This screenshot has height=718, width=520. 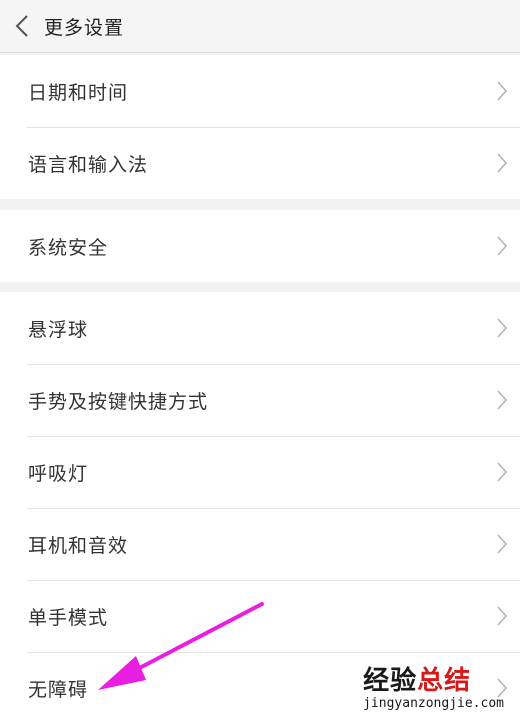 I want to click on settings-item-label: 悬浮球, so click(x=58, y=329).